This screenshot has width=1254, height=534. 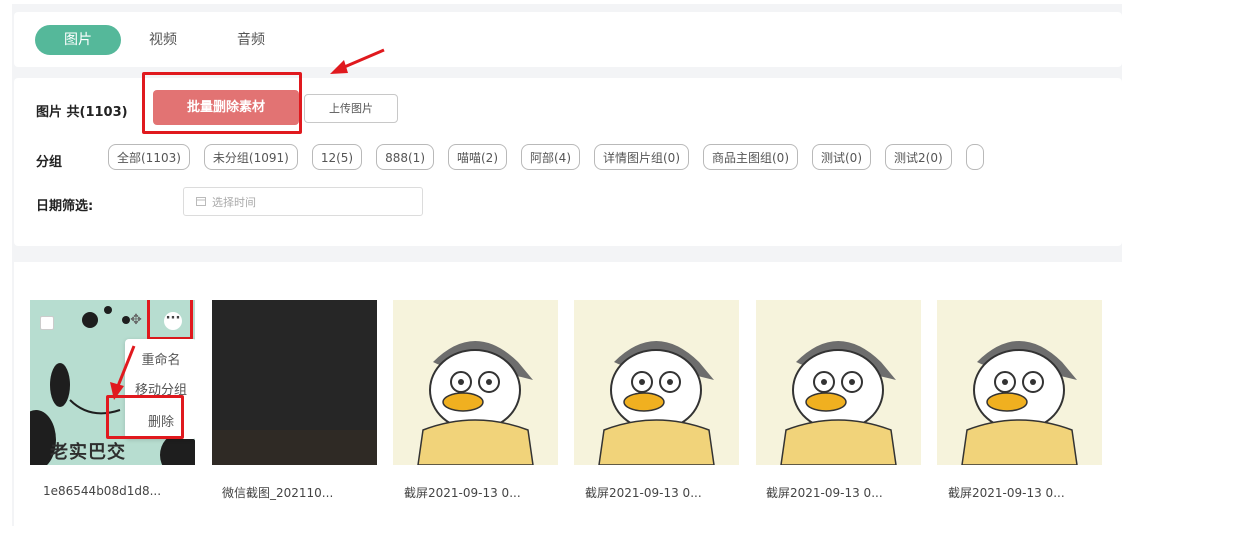 I want to click on gallery-item: ✥ ··· 重命名 移动分组 删除 老实巴交, so click(x=112, y=382).